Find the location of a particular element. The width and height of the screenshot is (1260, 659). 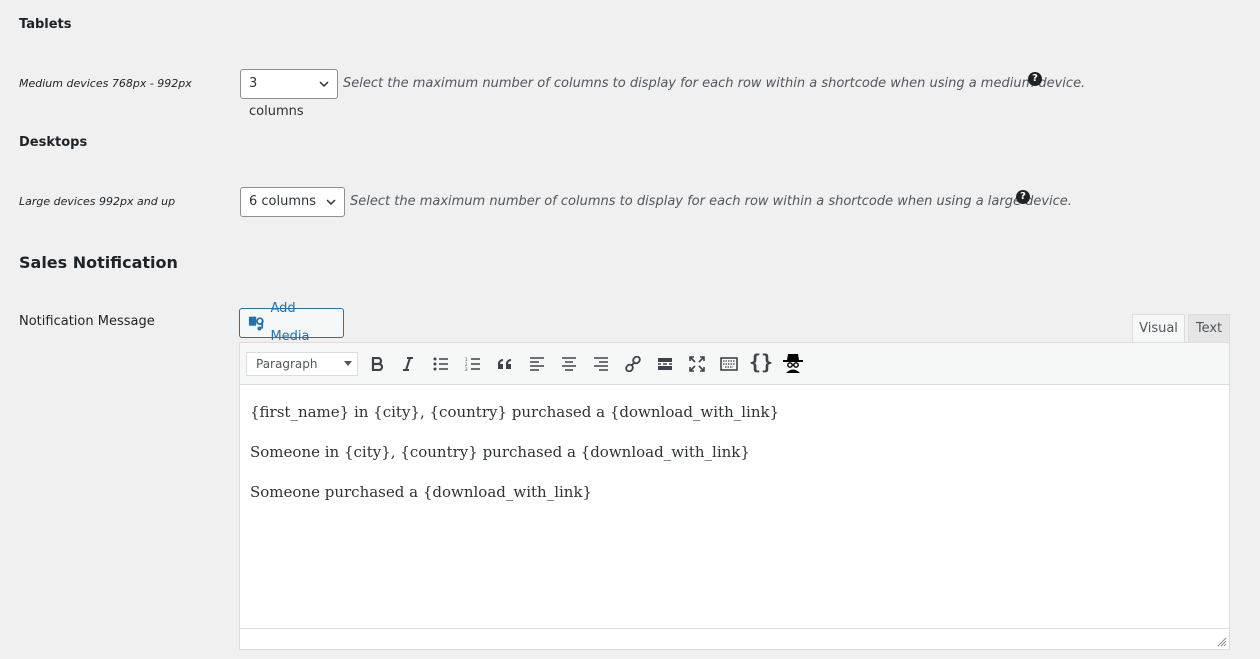

tablets-row-label: Medium devices 768px - 992px is located at coordinates (105, 83).